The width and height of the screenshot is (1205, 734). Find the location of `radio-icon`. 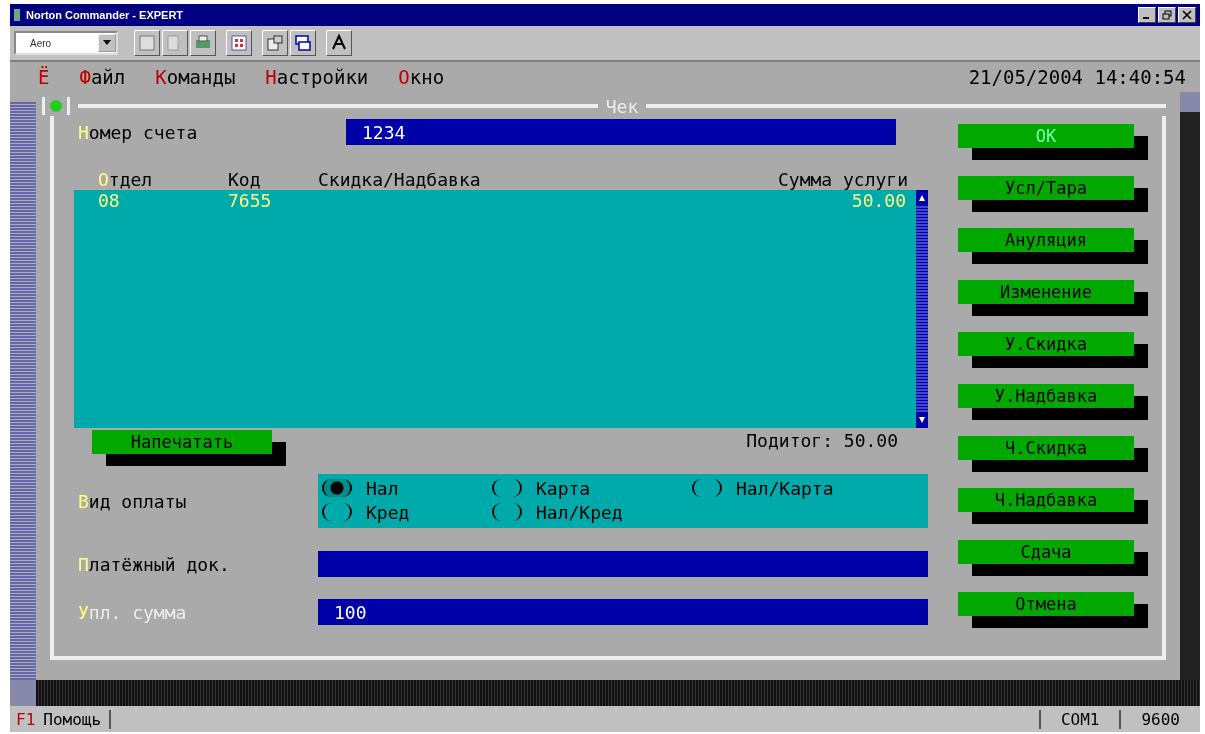

radio-icon is located at coordinates (337, 488).